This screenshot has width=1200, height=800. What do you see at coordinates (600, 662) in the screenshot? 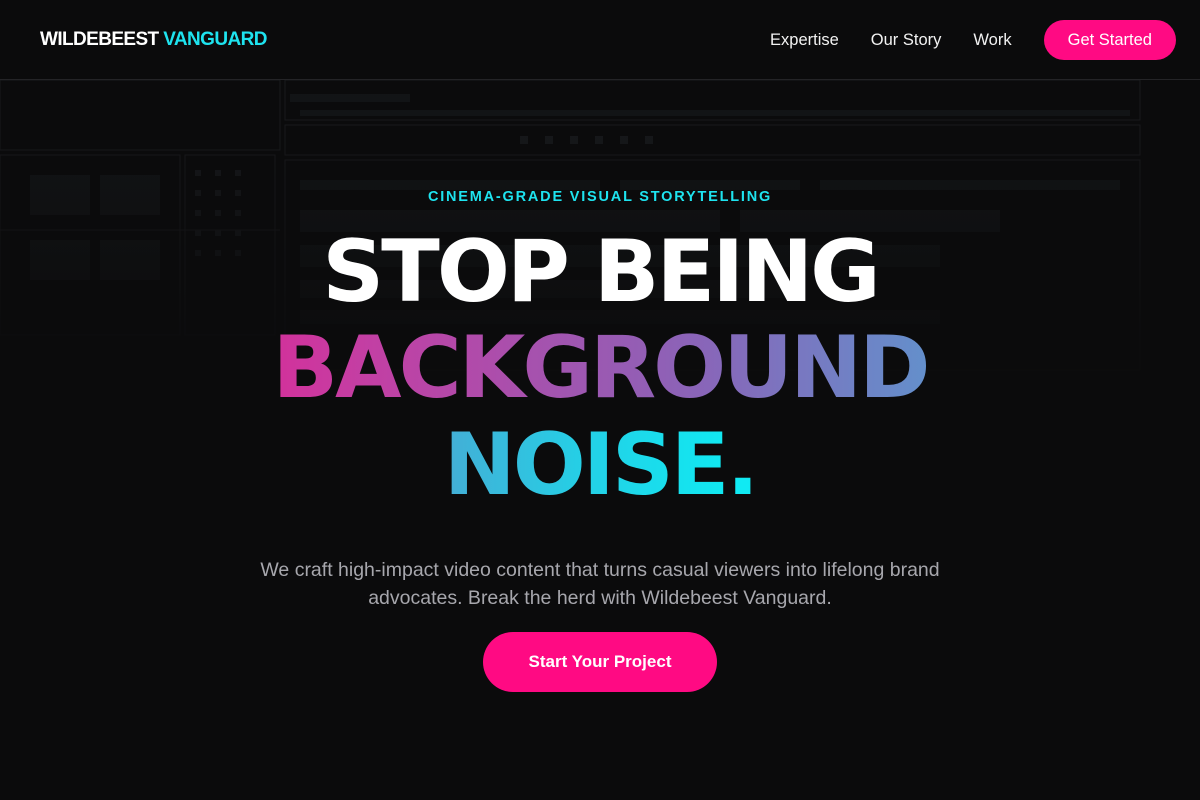
I see `start-your-project-button: Start Your Project` at bounding box center [600, 662].